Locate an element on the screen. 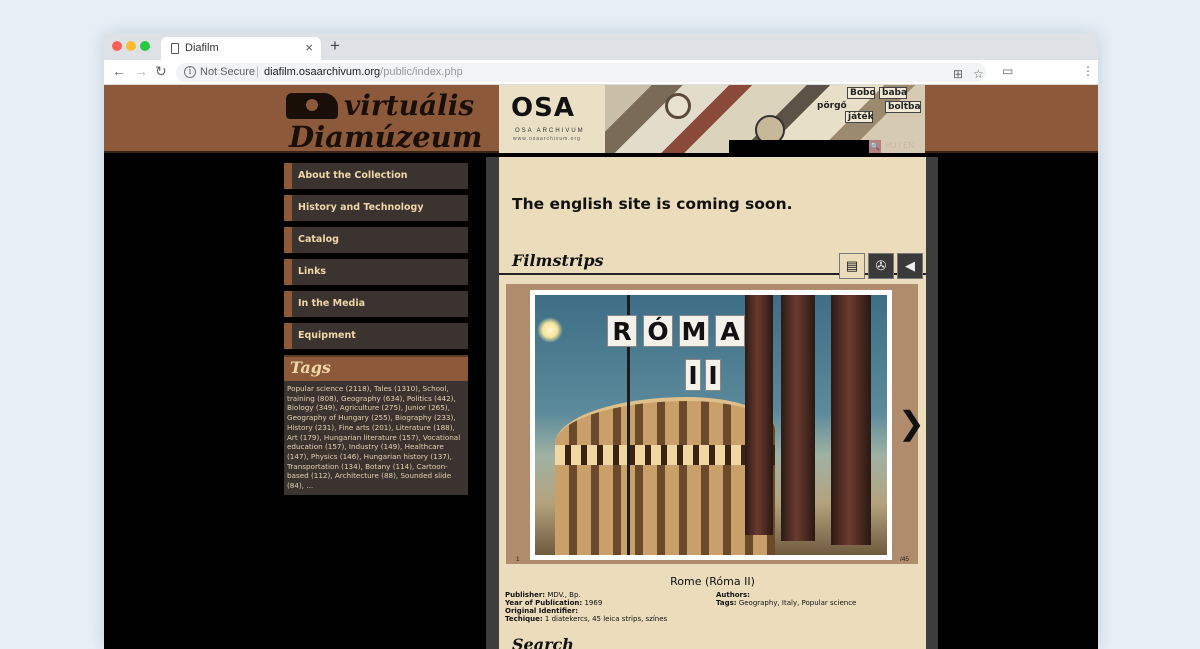  slide-current-page: 1 is located at coordinates (518, 559).